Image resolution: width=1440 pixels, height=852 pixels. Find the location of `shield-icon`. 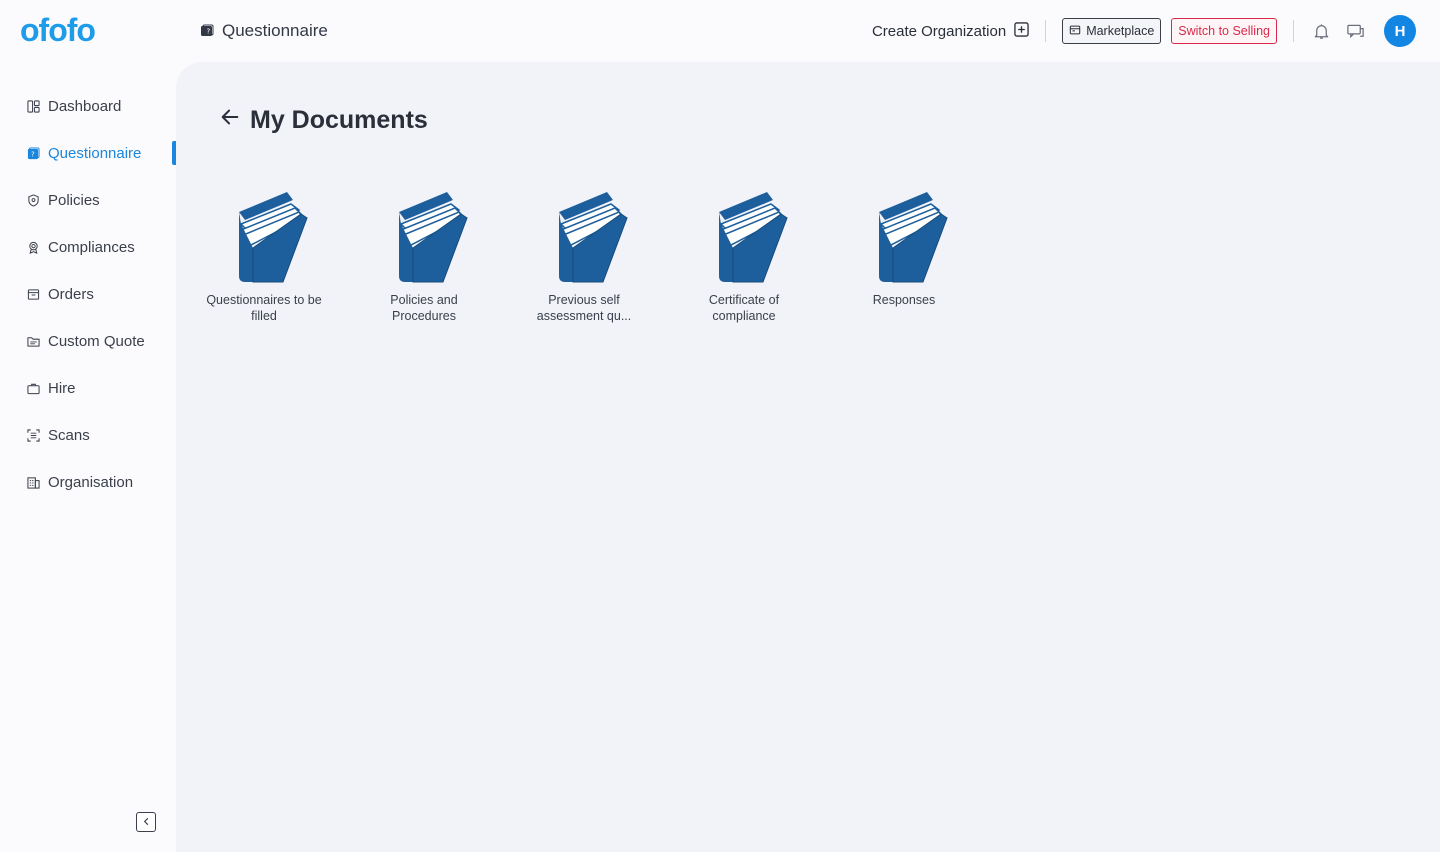

shield-icon is located at coordinates (33, 200).